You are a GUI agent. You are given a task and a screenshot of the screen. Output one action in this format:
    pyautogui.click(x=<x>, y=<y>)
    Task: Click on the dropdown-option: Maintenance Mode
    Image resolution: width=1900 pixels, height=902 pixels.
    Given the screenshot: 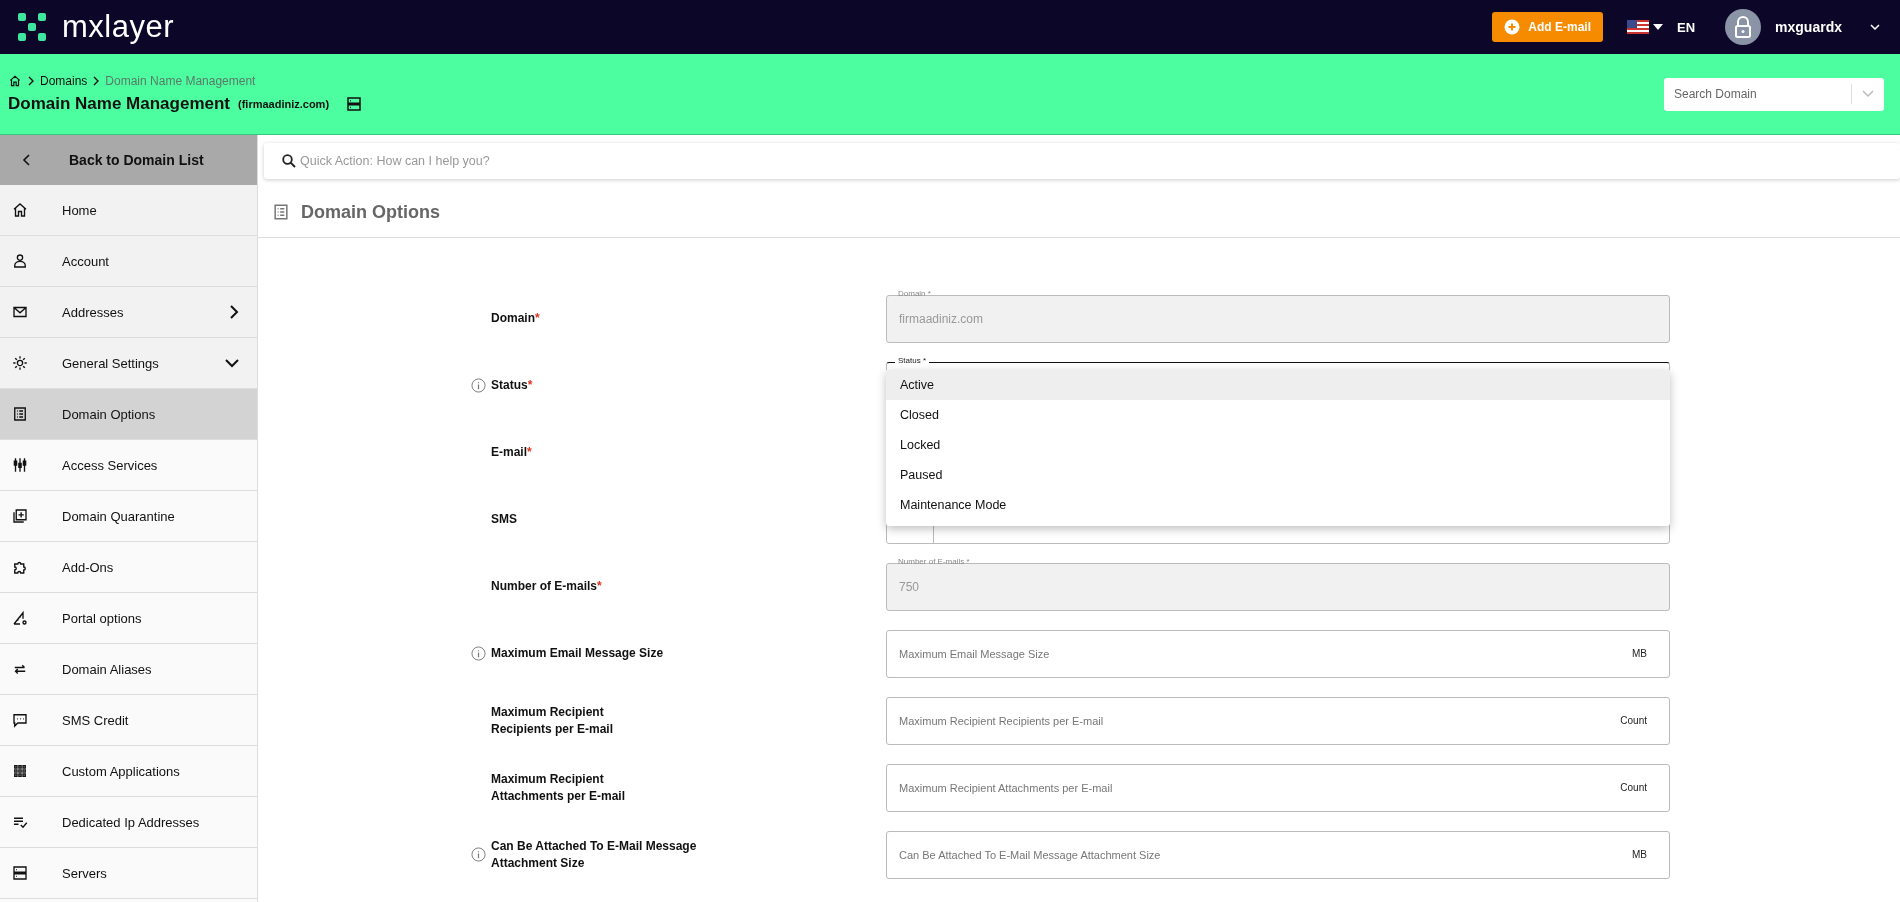 What is the action you would take?
    pyautogui.click(x=1278, y=504)
    